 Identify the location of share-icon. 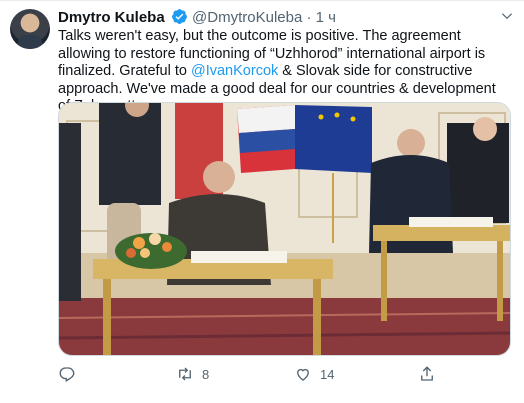
(427, 373).